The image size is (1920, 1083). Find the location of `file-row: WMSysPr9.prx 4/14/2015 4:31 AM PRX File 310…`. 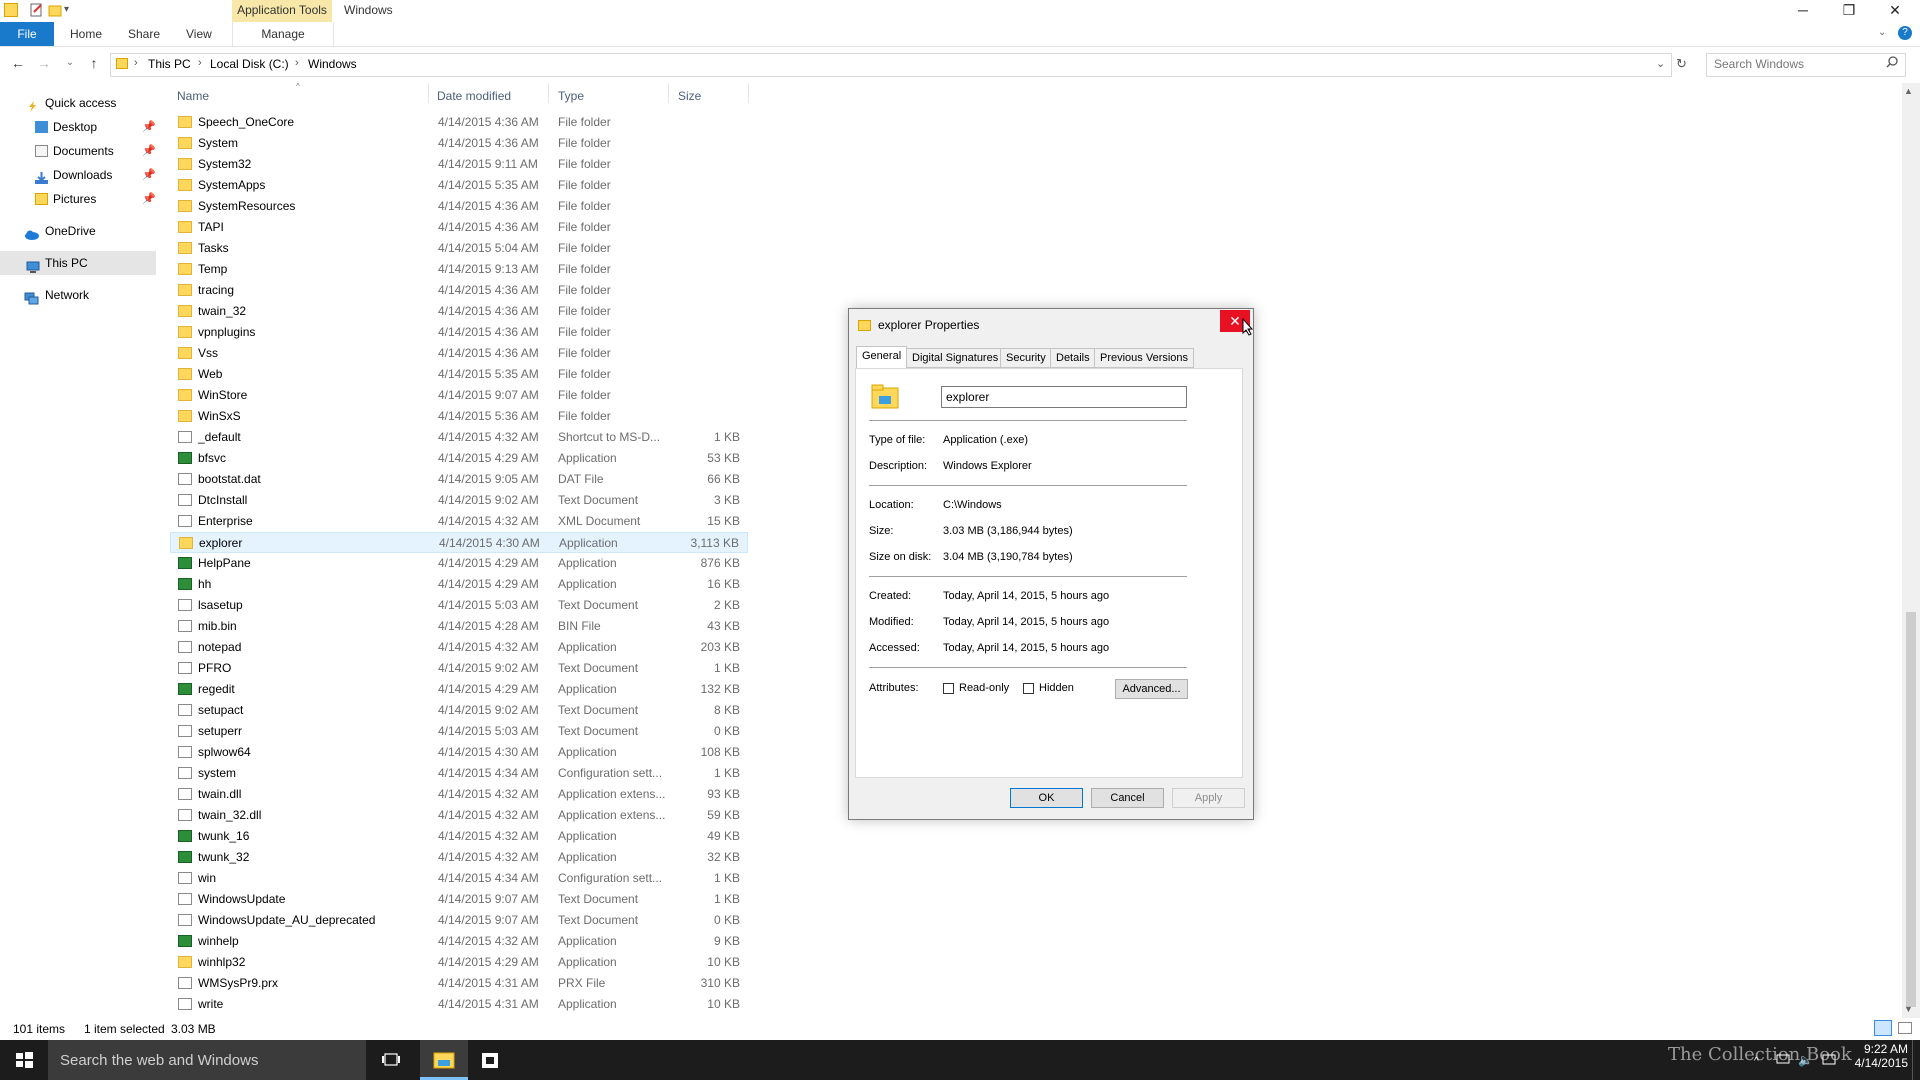

file-row: WMSysPr9.prx 4/14/2015 4:31 AM PRX File 310… is located at coordinates (459, 983).